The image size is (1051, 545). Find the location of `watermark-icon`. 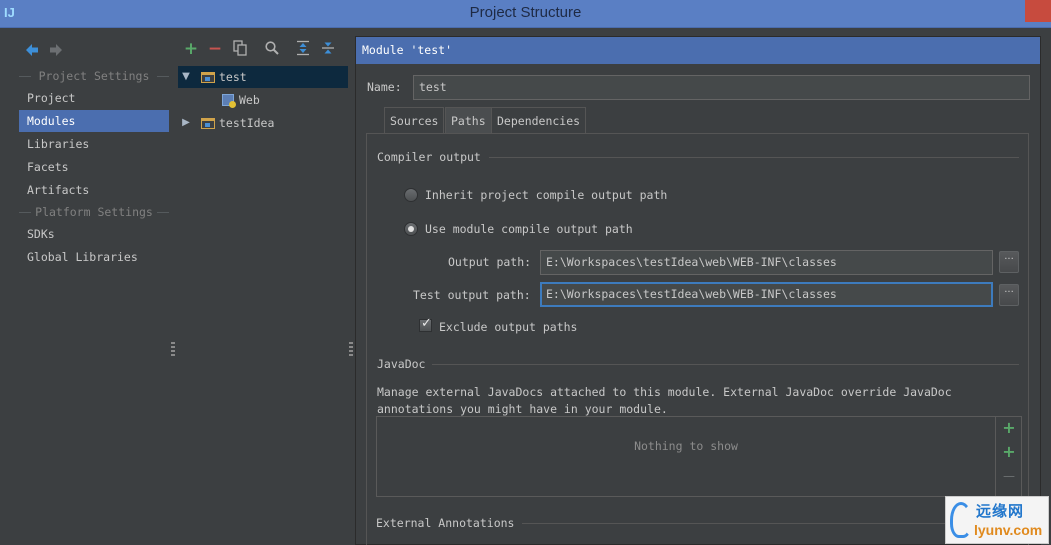

watermark-icon is located at coordinates (961, 520).